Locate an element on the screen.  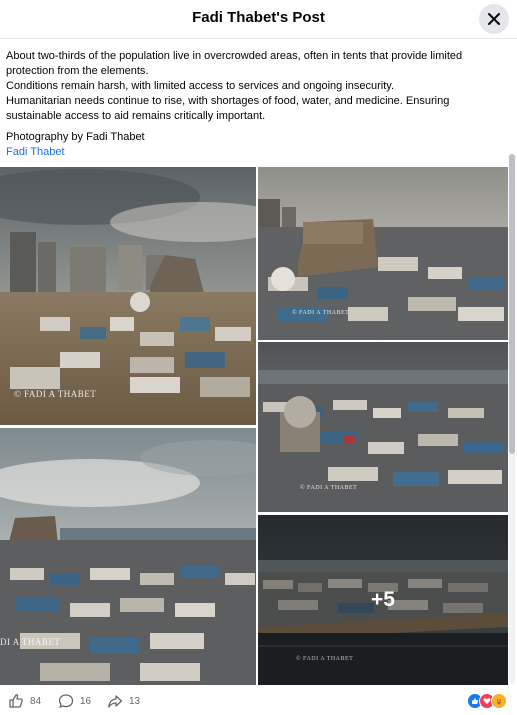
like-action: 84 is located at coordinates (24, 701).